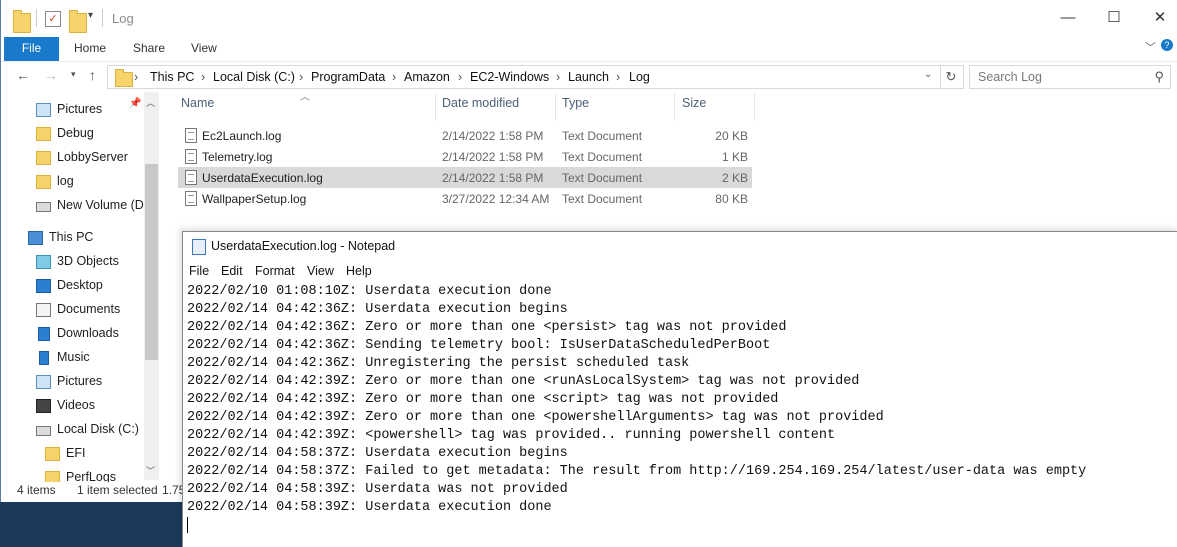 The height and width of the screenshot is (547, 1177). I want to click on breadcrumb-this-pc: This PC, so click(172, 77).